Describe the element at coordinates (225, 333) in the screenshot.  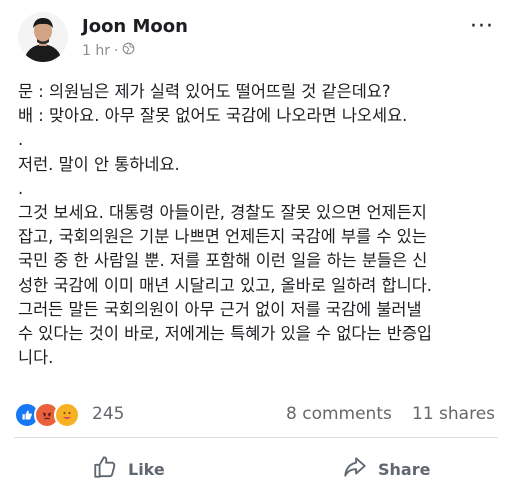
I see `post-line: 수 있다는 것이 바로, 저에게는 특혜가 있을 수 없다는 반증입` at that location.